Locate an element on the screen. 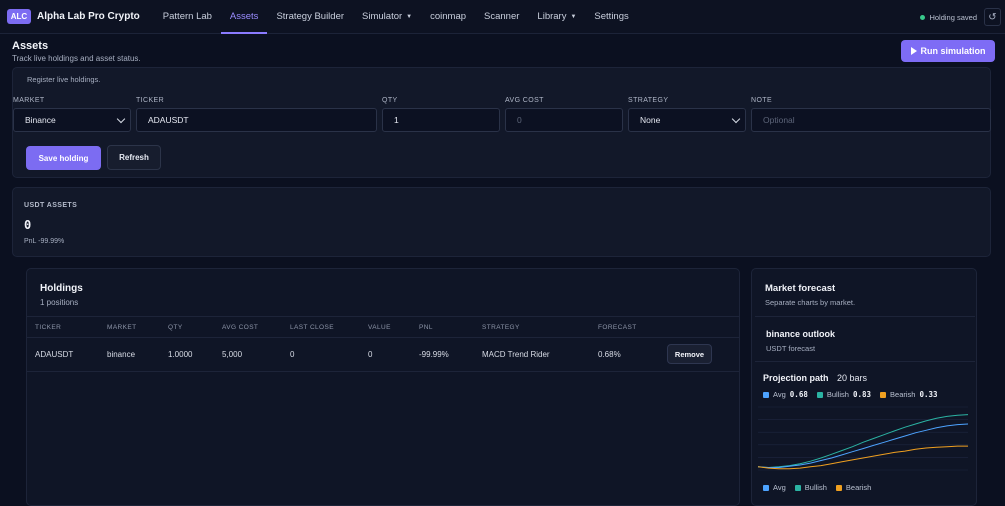 The height and width of the screenshot is (506, 1005). projection-chart is located at coordinates (866, 440).